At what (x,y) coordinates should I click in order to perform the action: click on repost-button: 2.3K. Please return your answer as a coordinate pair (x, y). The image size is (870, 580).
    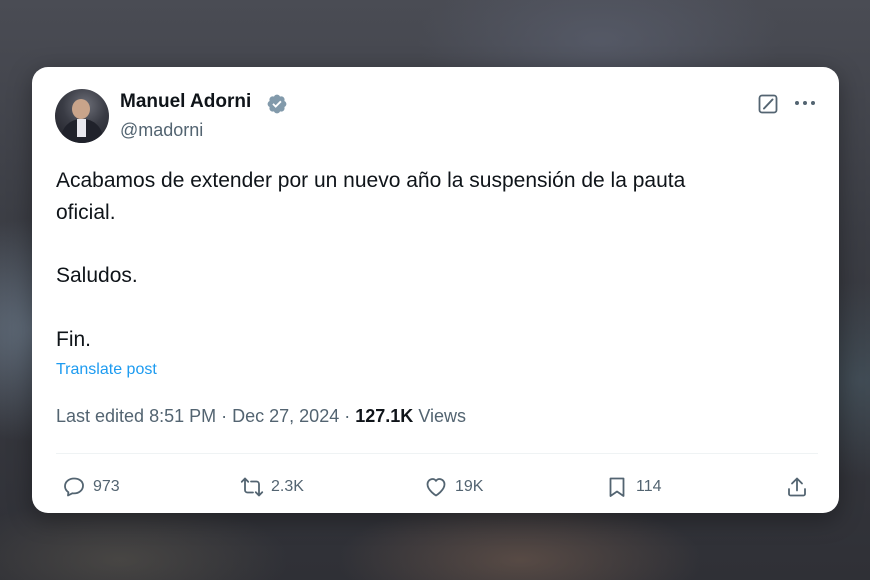
    Looking at the image, I should click on (272, 487).